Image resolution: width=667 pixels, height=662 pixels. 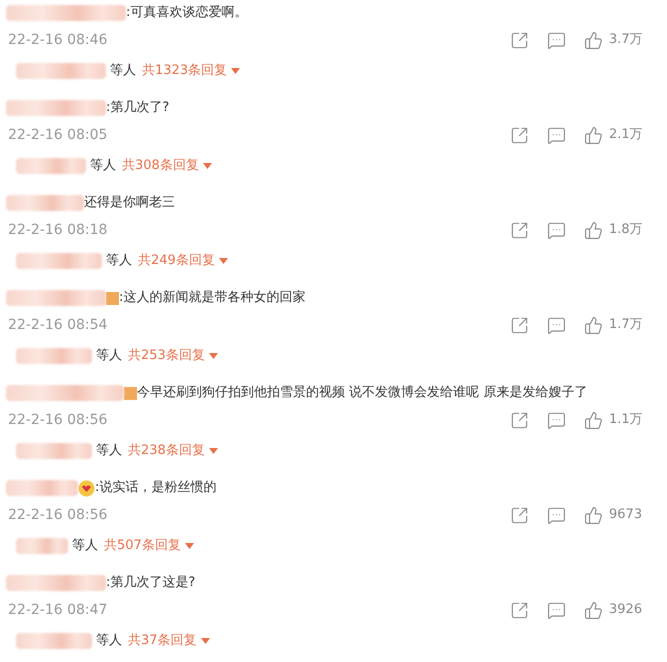 I want to click on reply-count-link: 共249条回复, so click(x=183, y=261).